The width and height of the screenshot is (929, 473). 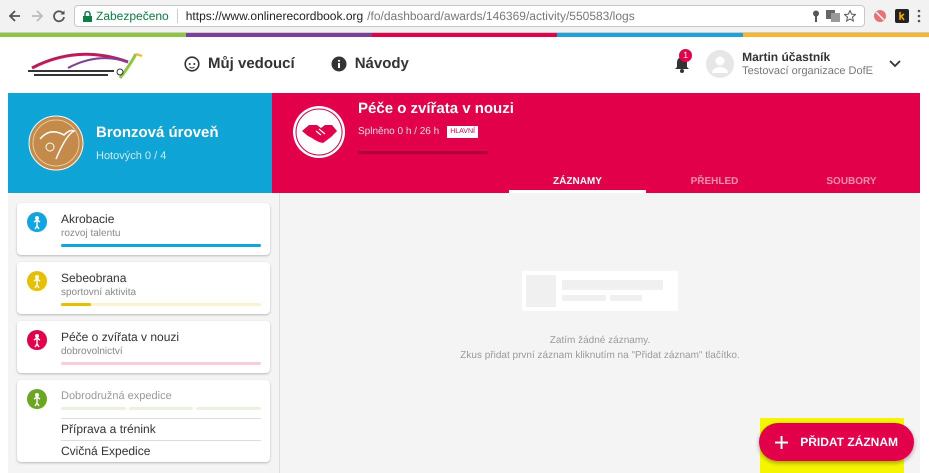 What do you see at coordinates (833, 16) in the screenshot?
I see `translate-icon` at bounding box center [833, 16].